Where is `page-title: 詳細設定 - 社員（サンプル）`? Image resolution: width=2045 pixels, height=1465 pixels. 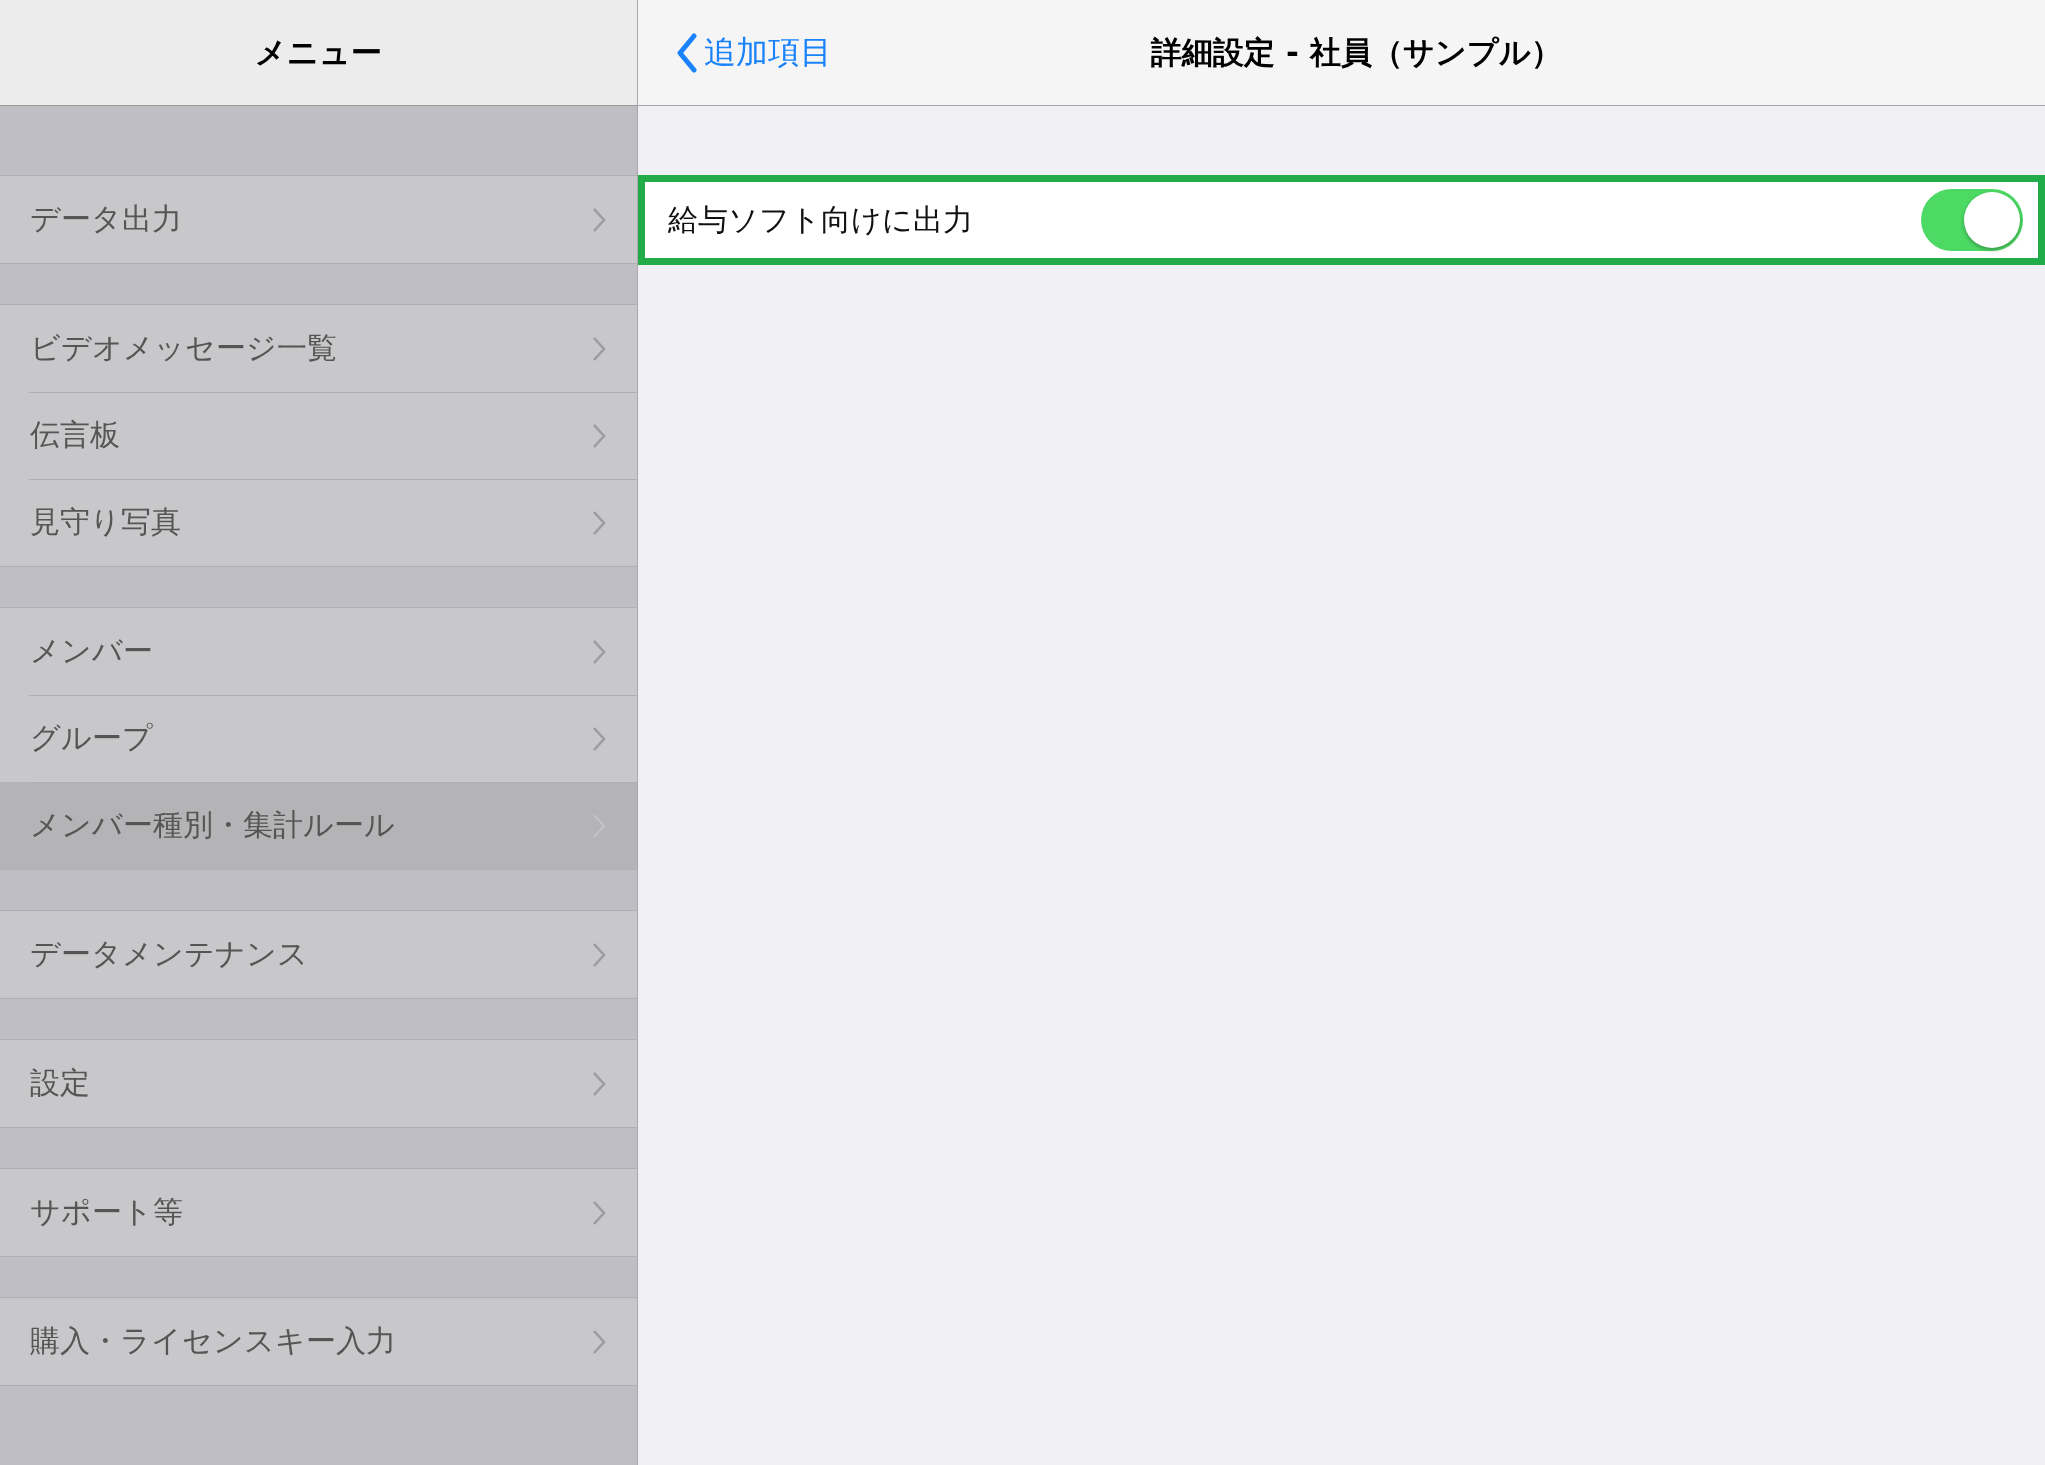 page-title: 詳細設定 - 社員（サンプル） is located at coordinates (1356, 51).